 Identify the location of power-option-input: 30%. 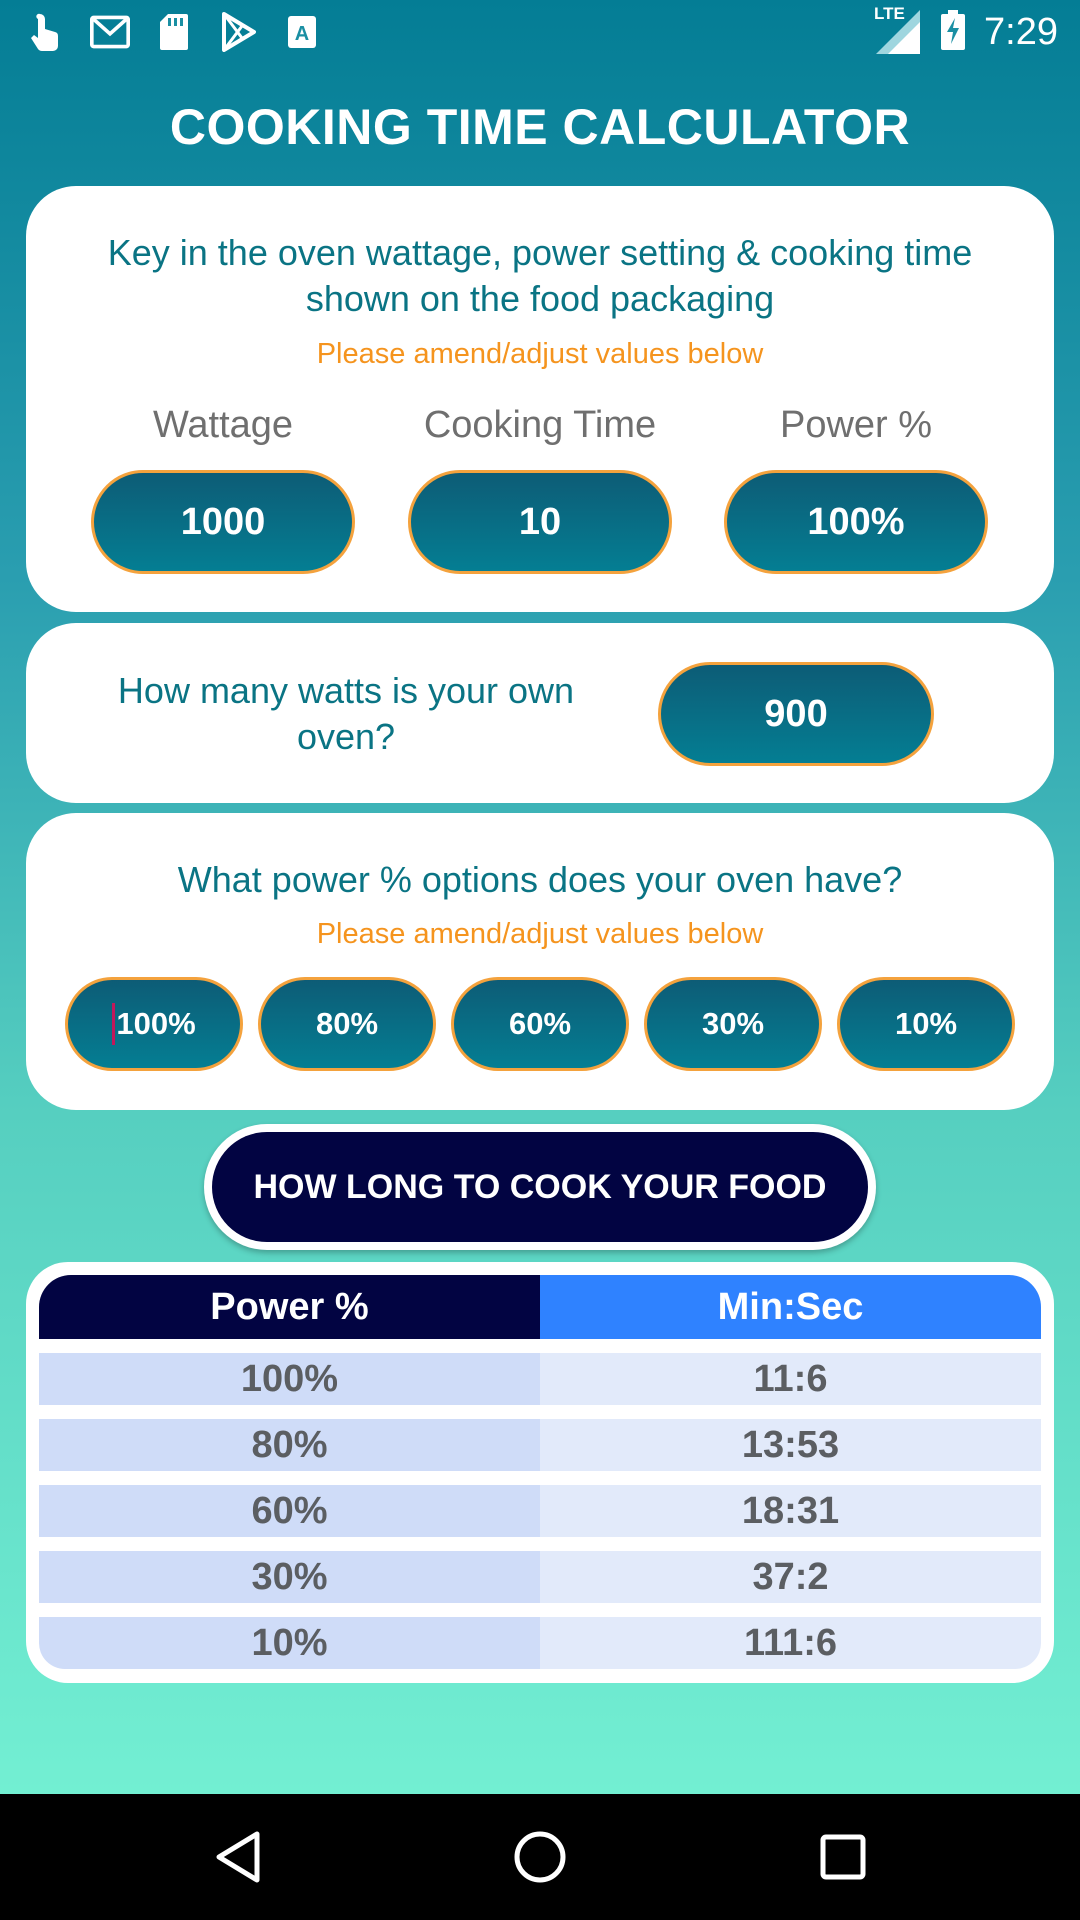
(733, 1024).